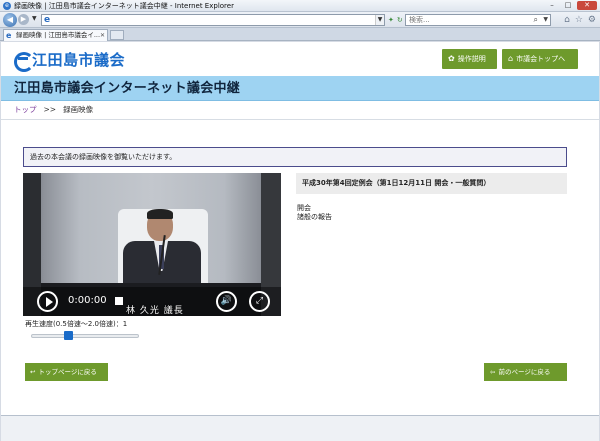 The image size is (600, 441). What do you see at coordinates (478, 20) in the screenshot?
I see `search-box: 検索... ⌕ ▼` at bounding box center [478, 20].